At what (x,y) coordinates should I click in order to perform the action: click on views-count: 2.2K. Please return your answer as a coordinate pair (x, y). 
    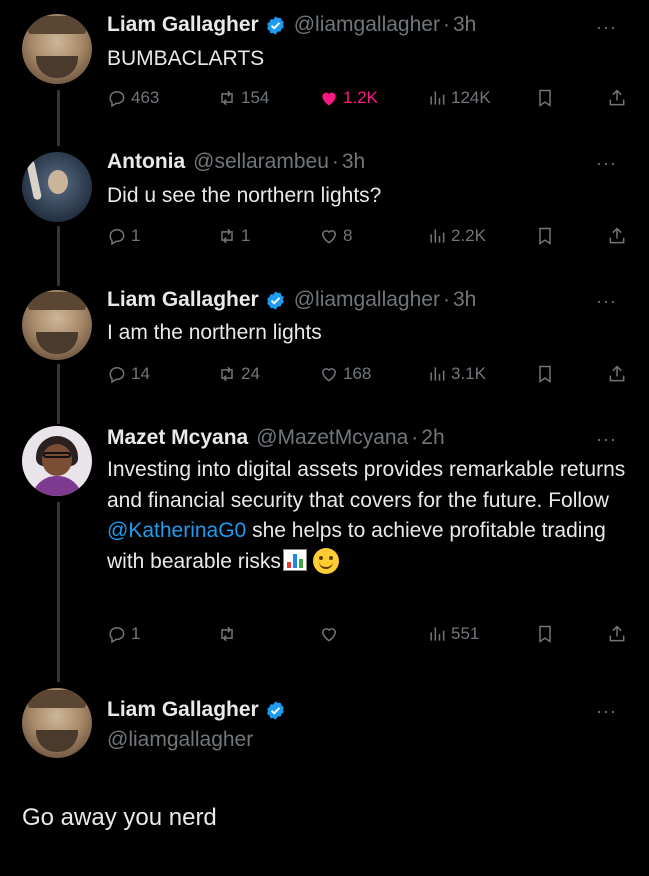
    Looking at the image, I should click on (468, 235).